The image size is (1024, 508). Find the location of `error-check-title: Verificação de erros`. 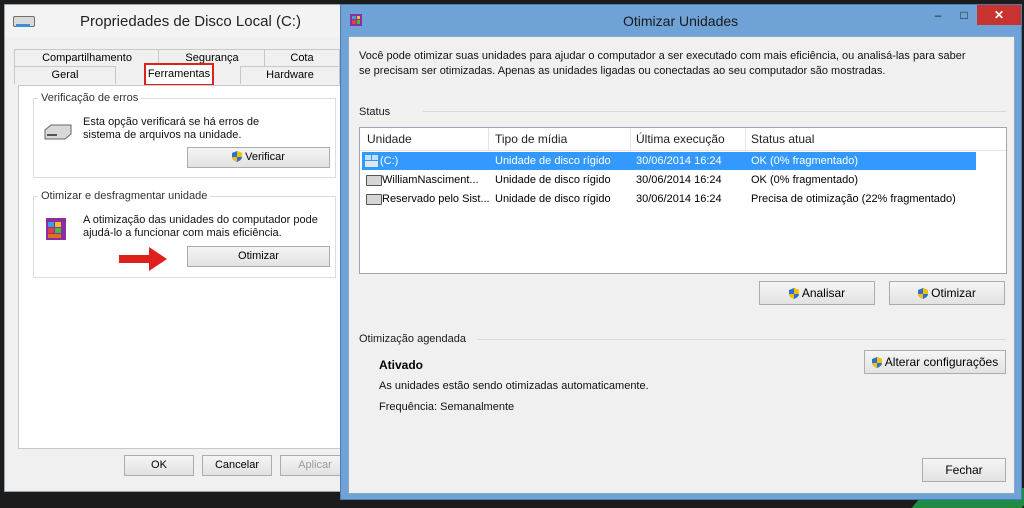

error-check-title: Verificação de erros is located at coordinates (90, 98).